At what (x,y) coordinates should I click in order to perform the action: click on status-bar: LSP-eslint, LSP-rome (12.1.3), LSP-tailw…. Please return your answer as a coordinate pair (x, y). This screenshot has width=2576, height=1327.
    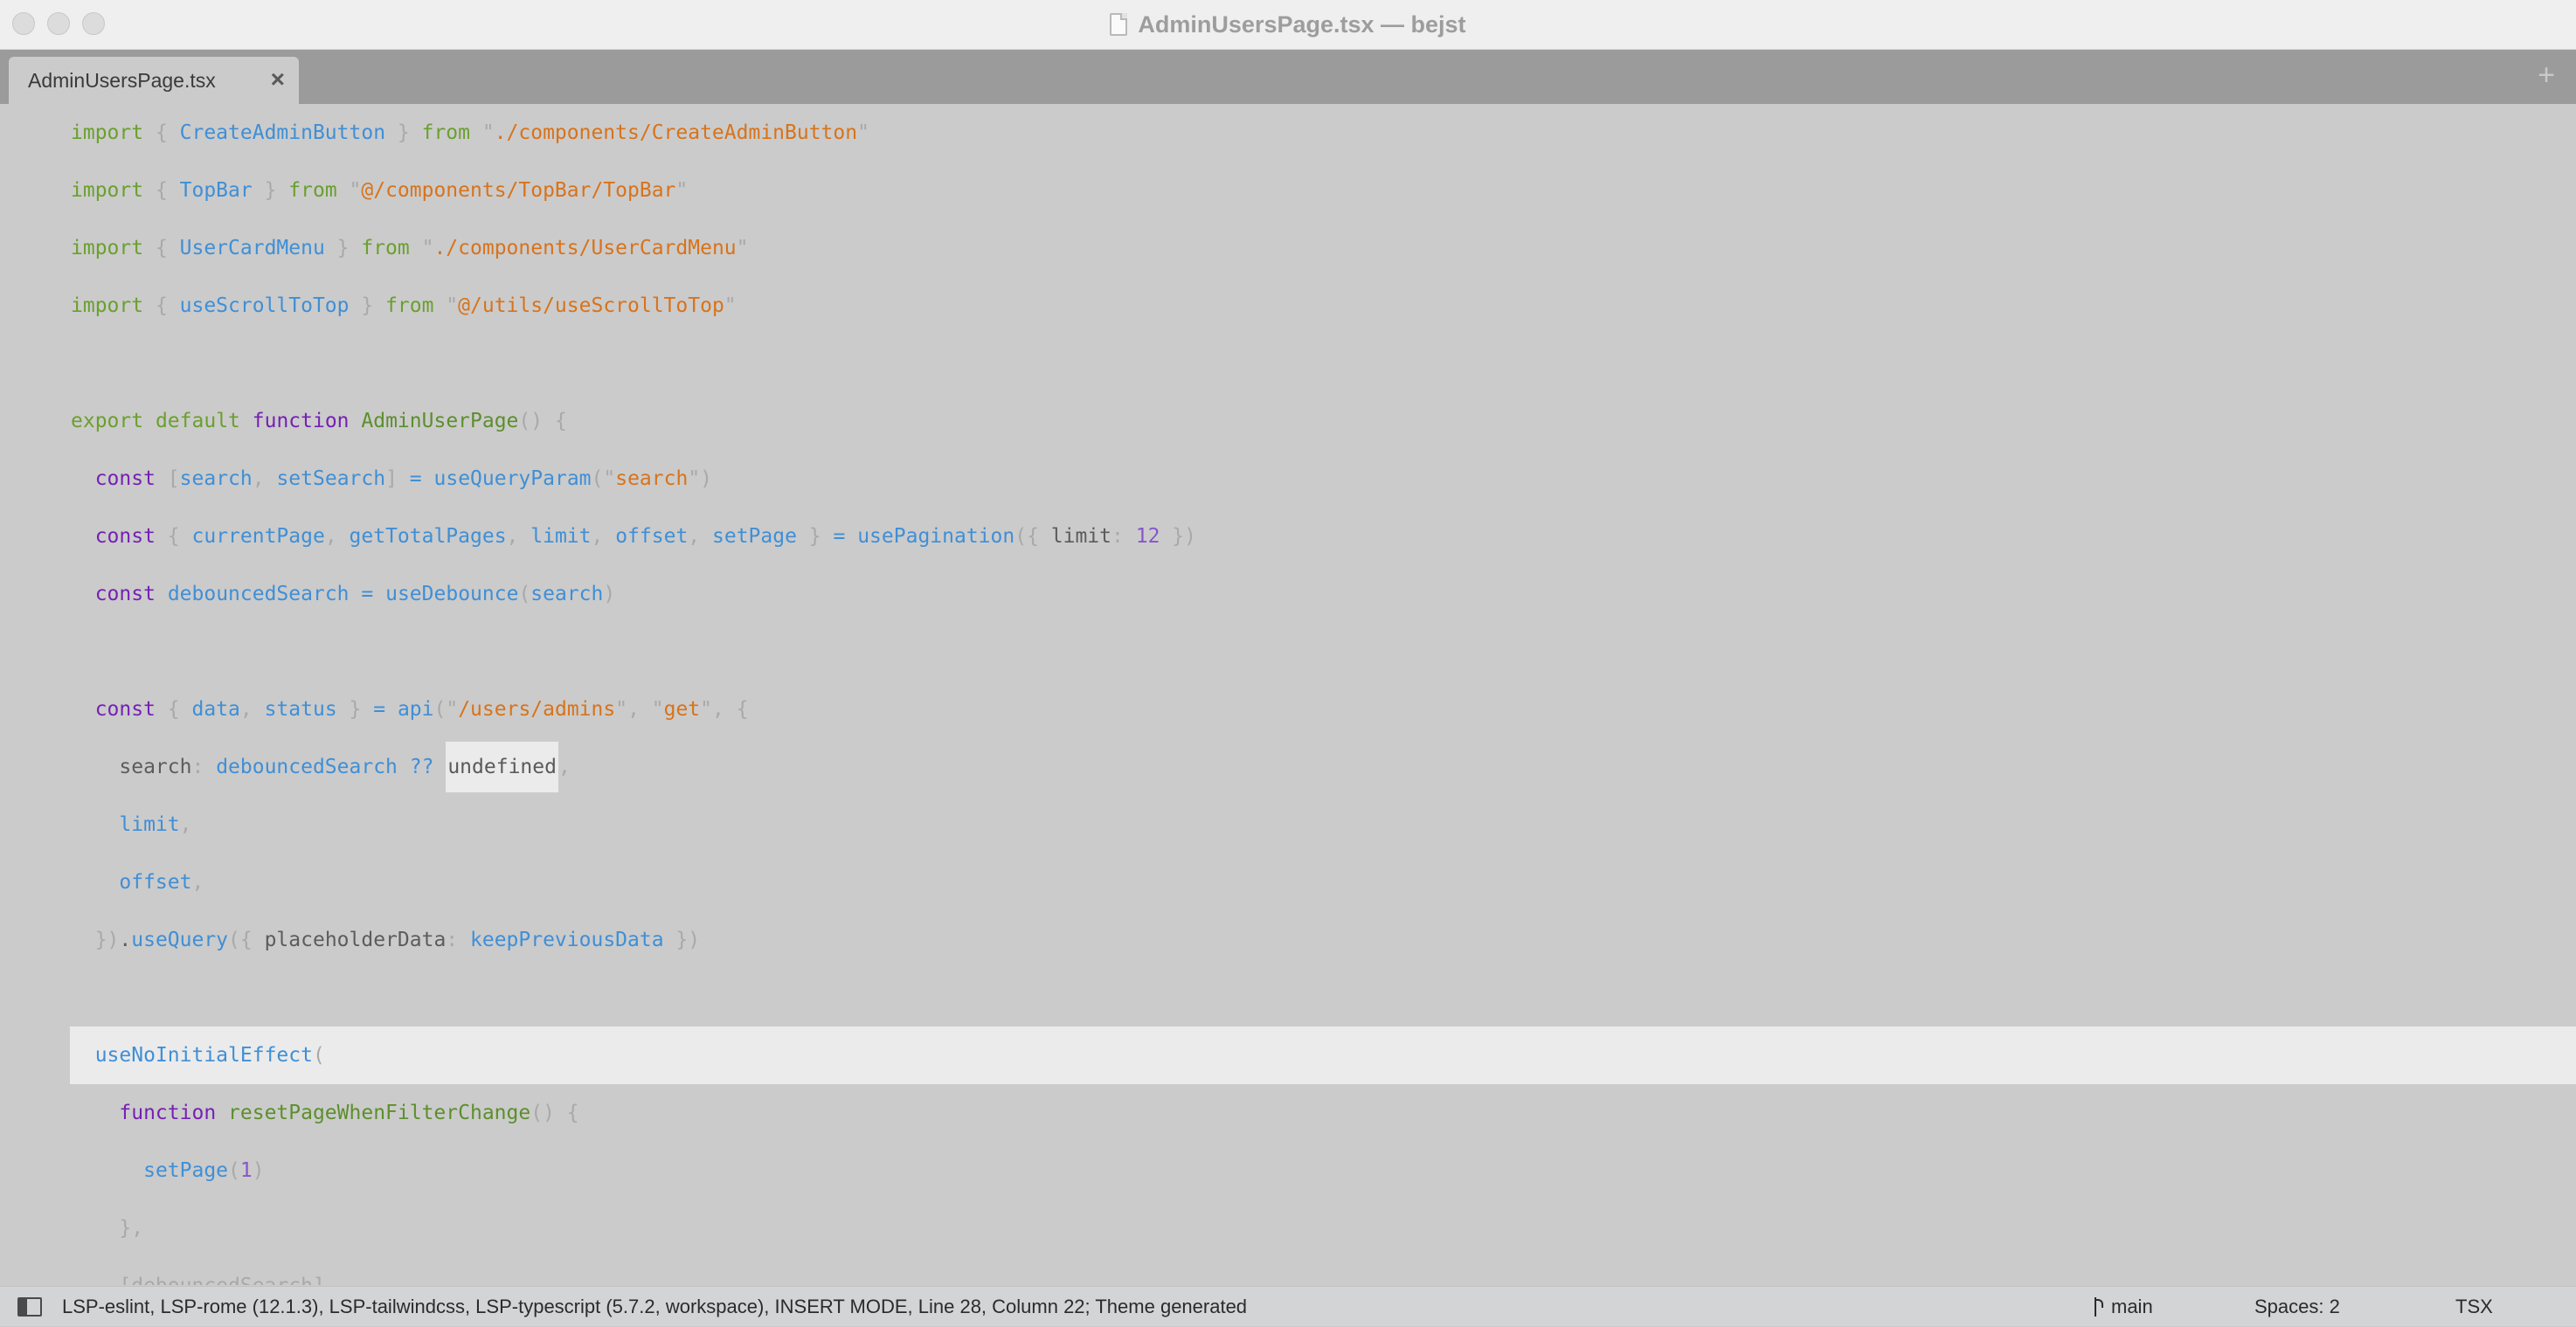
    Looking at the image, I should click on (1288, 1306).